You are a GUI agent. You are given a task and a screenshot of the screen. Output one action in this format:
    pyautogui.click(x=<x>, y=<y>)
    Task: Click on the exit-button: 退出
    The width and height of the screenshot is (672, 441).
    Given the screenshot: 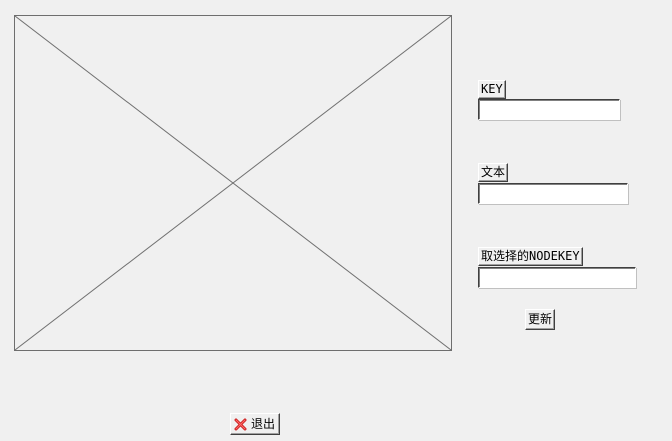 What is the action you would take?
    pyautogui.click(x=255, y=424)
    